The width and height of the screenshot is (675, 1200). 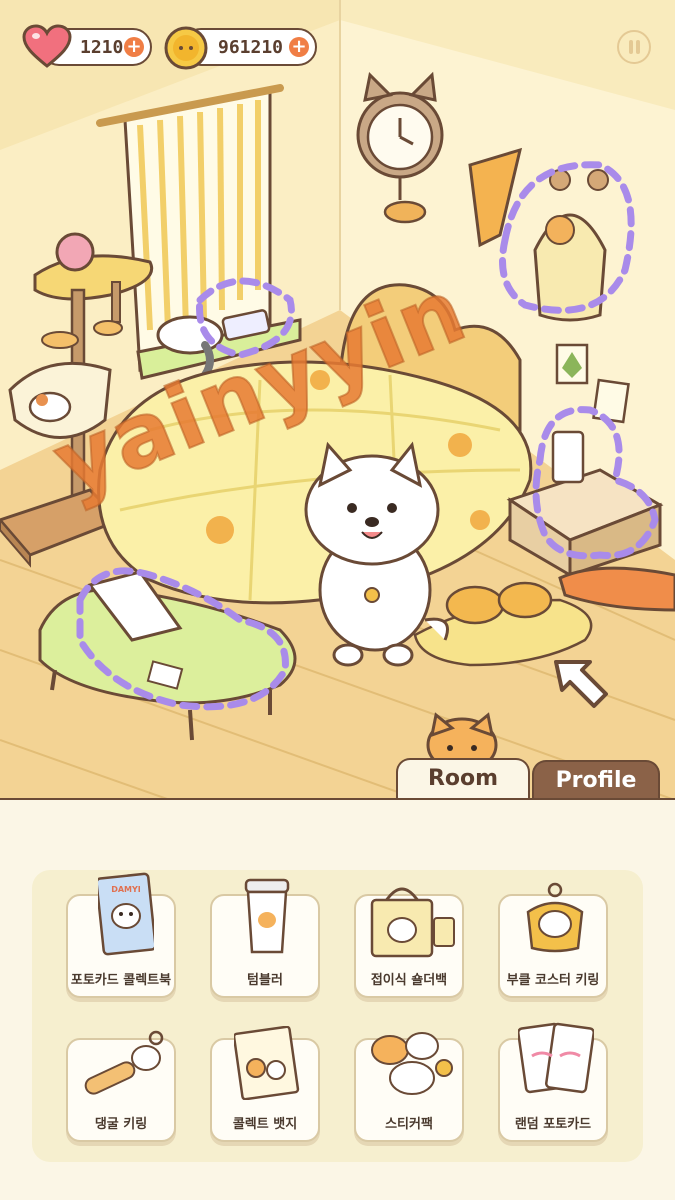 I want to click on add-coins-button: +, so click(x=299, y=47).